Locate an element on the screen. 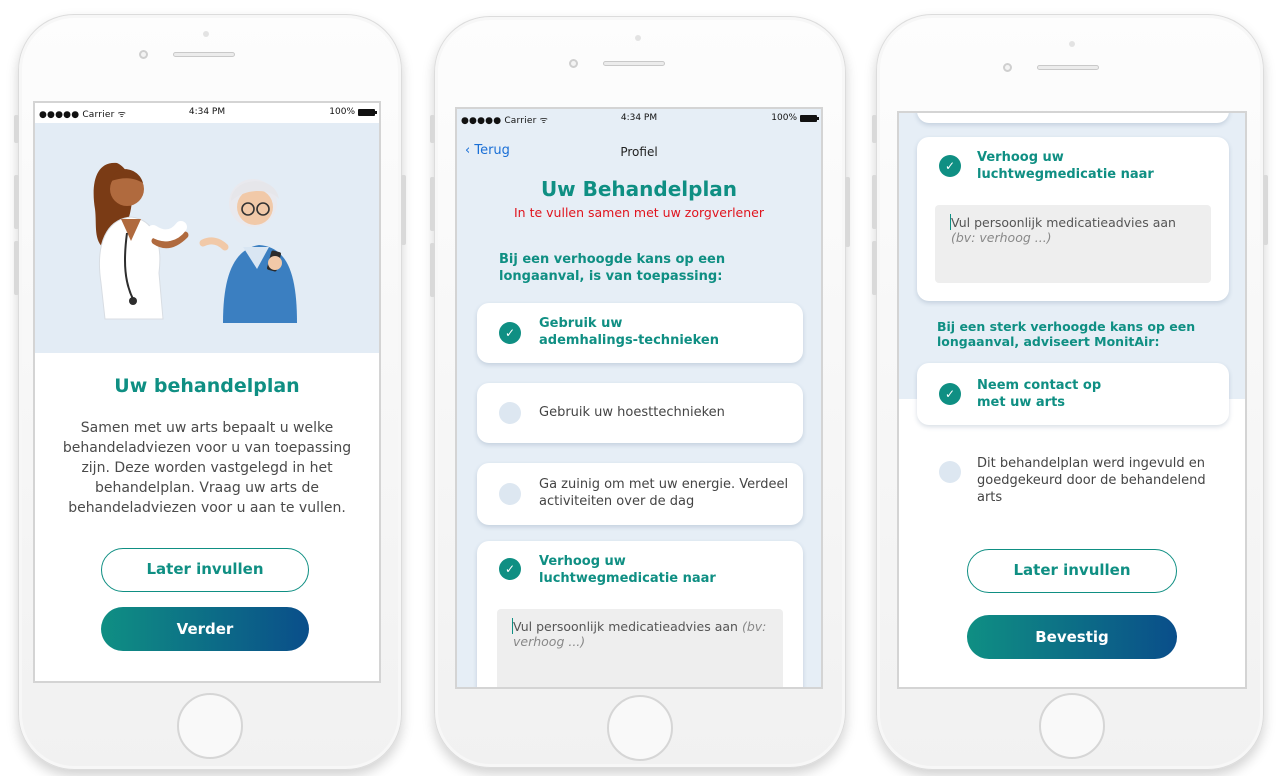 This screenshot has height=776, width=1278. illustration-panel is located at coordinates (207, 238).